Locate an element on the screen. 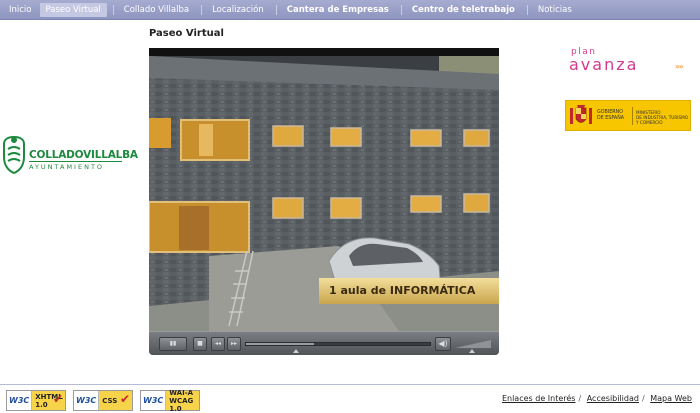 Image resolution: width=700 pixels, height=413 pixels. seek-progress is located at coordinates (280, 344).